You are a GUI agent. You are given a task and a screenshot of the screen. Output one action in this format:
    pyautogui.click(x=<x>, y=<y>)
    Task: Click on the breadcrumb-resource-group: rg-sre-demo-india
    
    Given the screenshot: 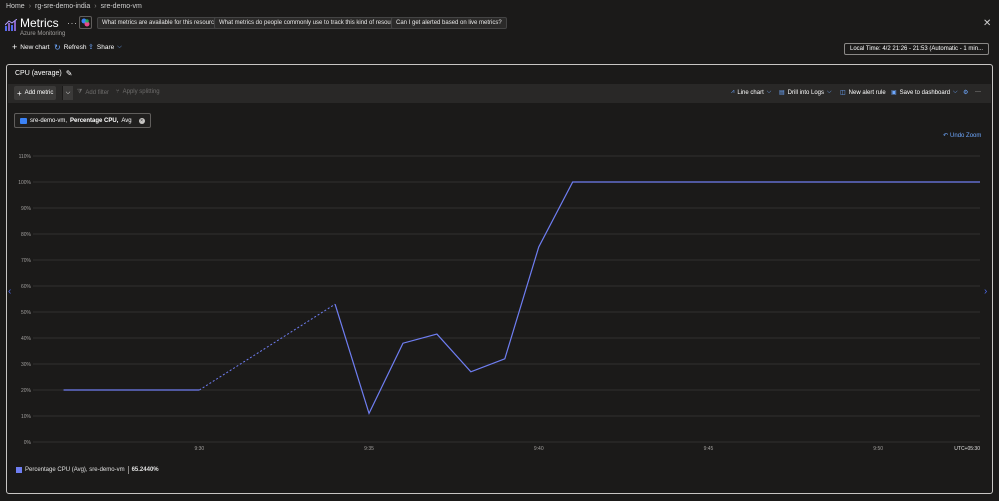 What is the action you would take?
    pyautogui.click(x=62, y=6)
    